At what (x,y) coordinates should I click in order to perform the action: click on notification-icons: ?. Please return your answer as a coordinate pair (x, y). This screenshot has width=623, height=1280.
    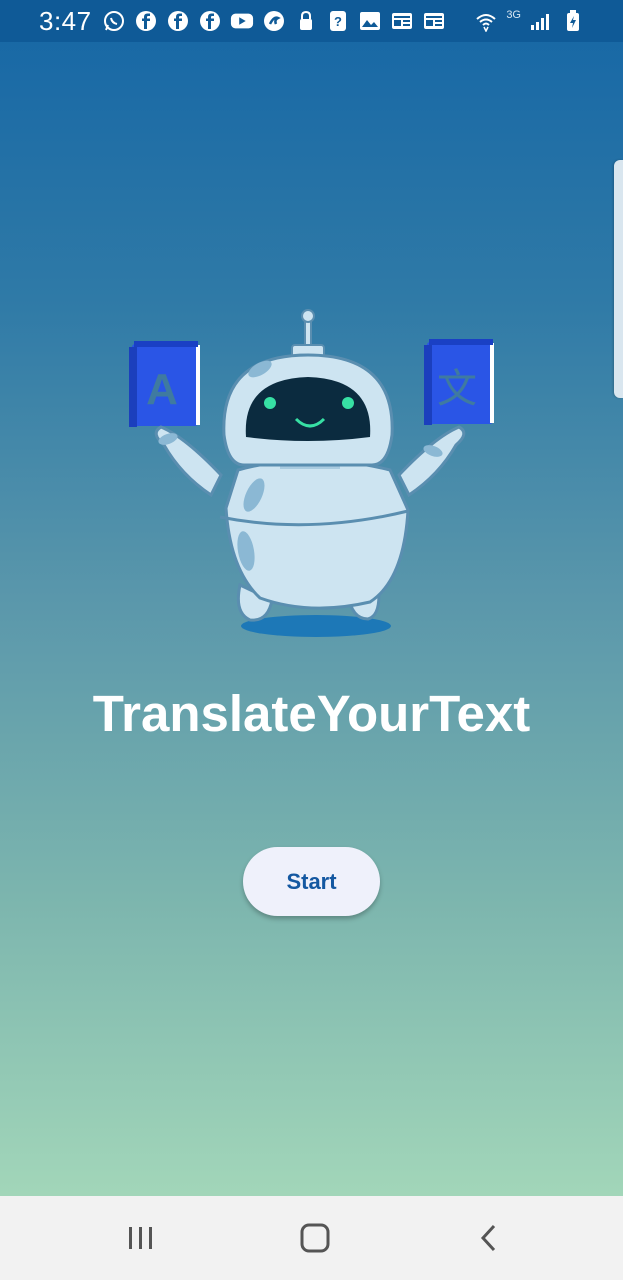
    Looking at the image, I should click on (274, 21).